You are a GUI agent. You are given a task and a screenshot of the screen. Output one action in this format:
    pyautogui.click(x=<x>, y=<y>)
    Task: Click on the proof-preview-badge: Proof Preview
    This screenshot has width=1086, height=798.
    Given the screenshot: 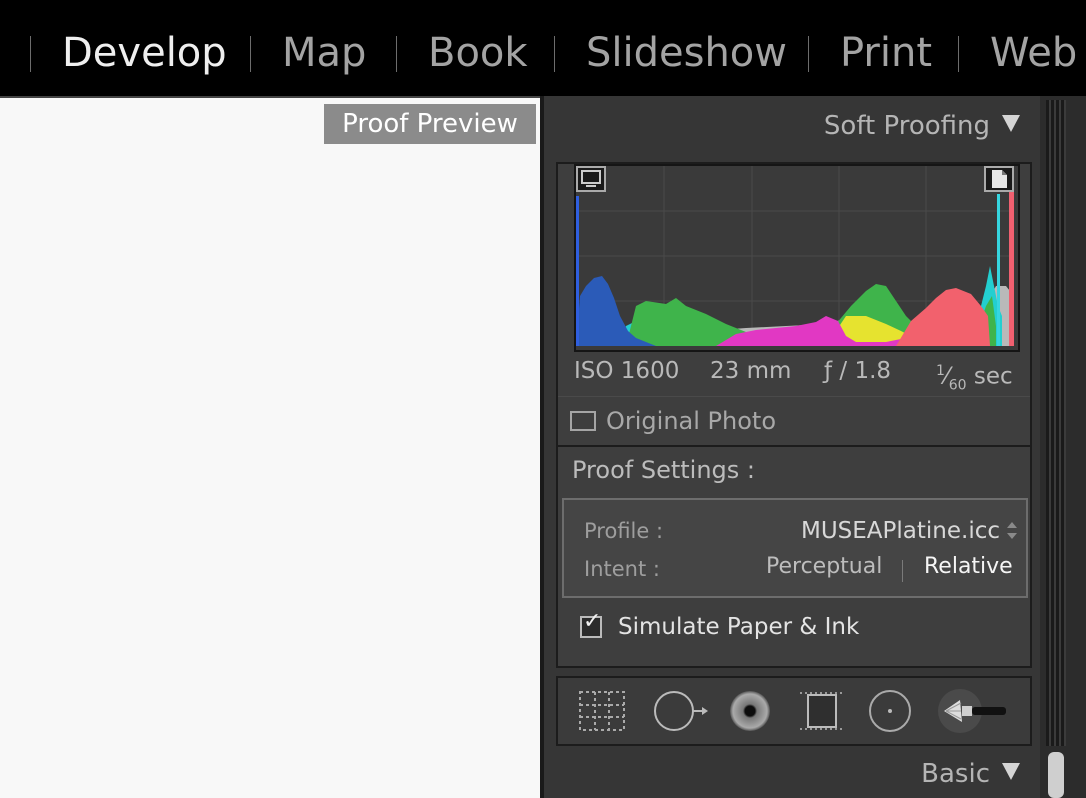 What is the action you would take?
    pyautogui.click(x=430, y=124)
    